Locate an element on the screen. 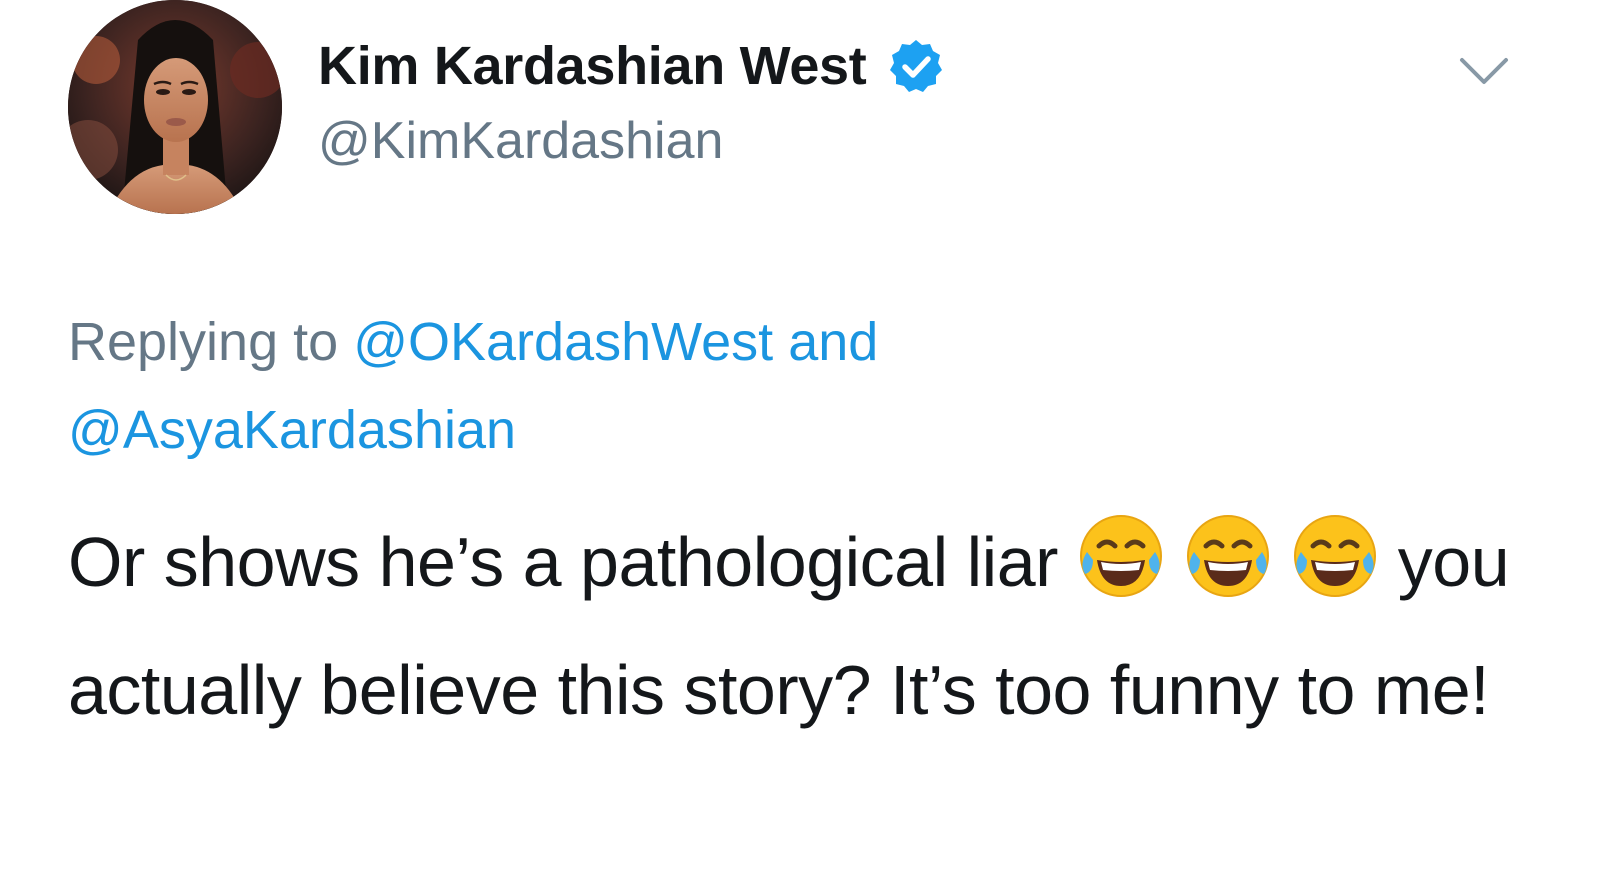  reply-prefix: Replying to is located at coordinates (203, 342).